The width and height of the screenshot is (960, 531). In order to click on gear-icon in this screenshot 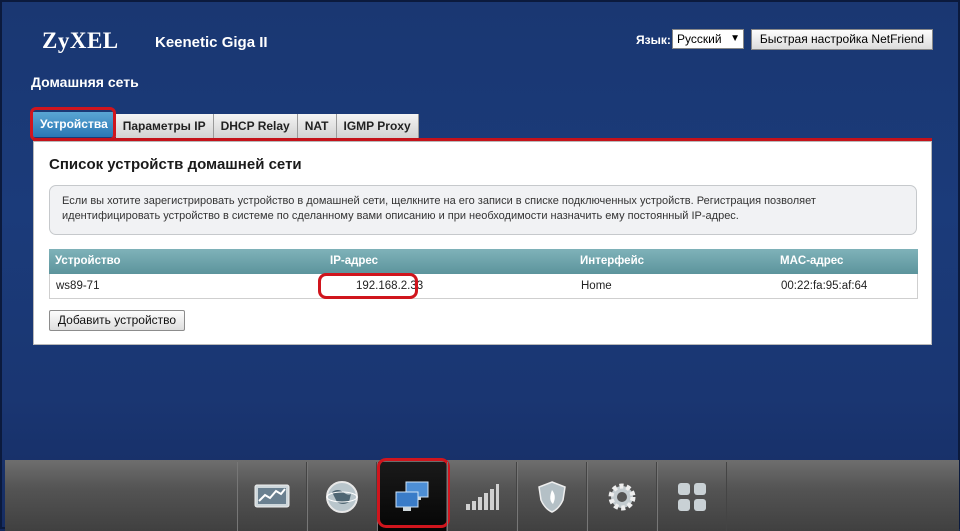, I will do `click(622, 496)`.